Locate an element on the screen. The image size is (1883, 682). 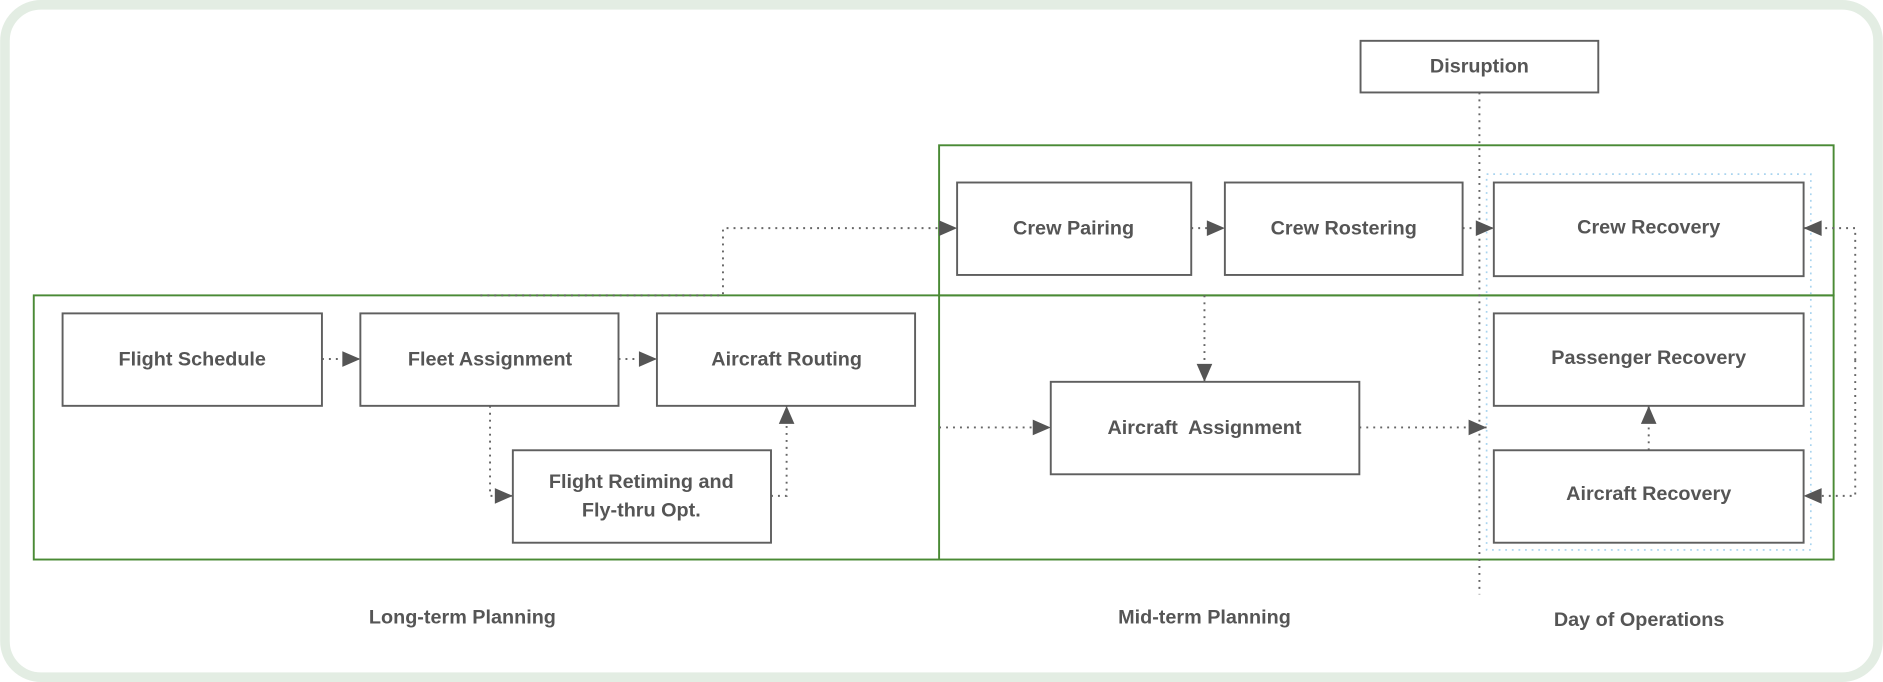
node-label: Disruption is located at coordinates (1479, 66).